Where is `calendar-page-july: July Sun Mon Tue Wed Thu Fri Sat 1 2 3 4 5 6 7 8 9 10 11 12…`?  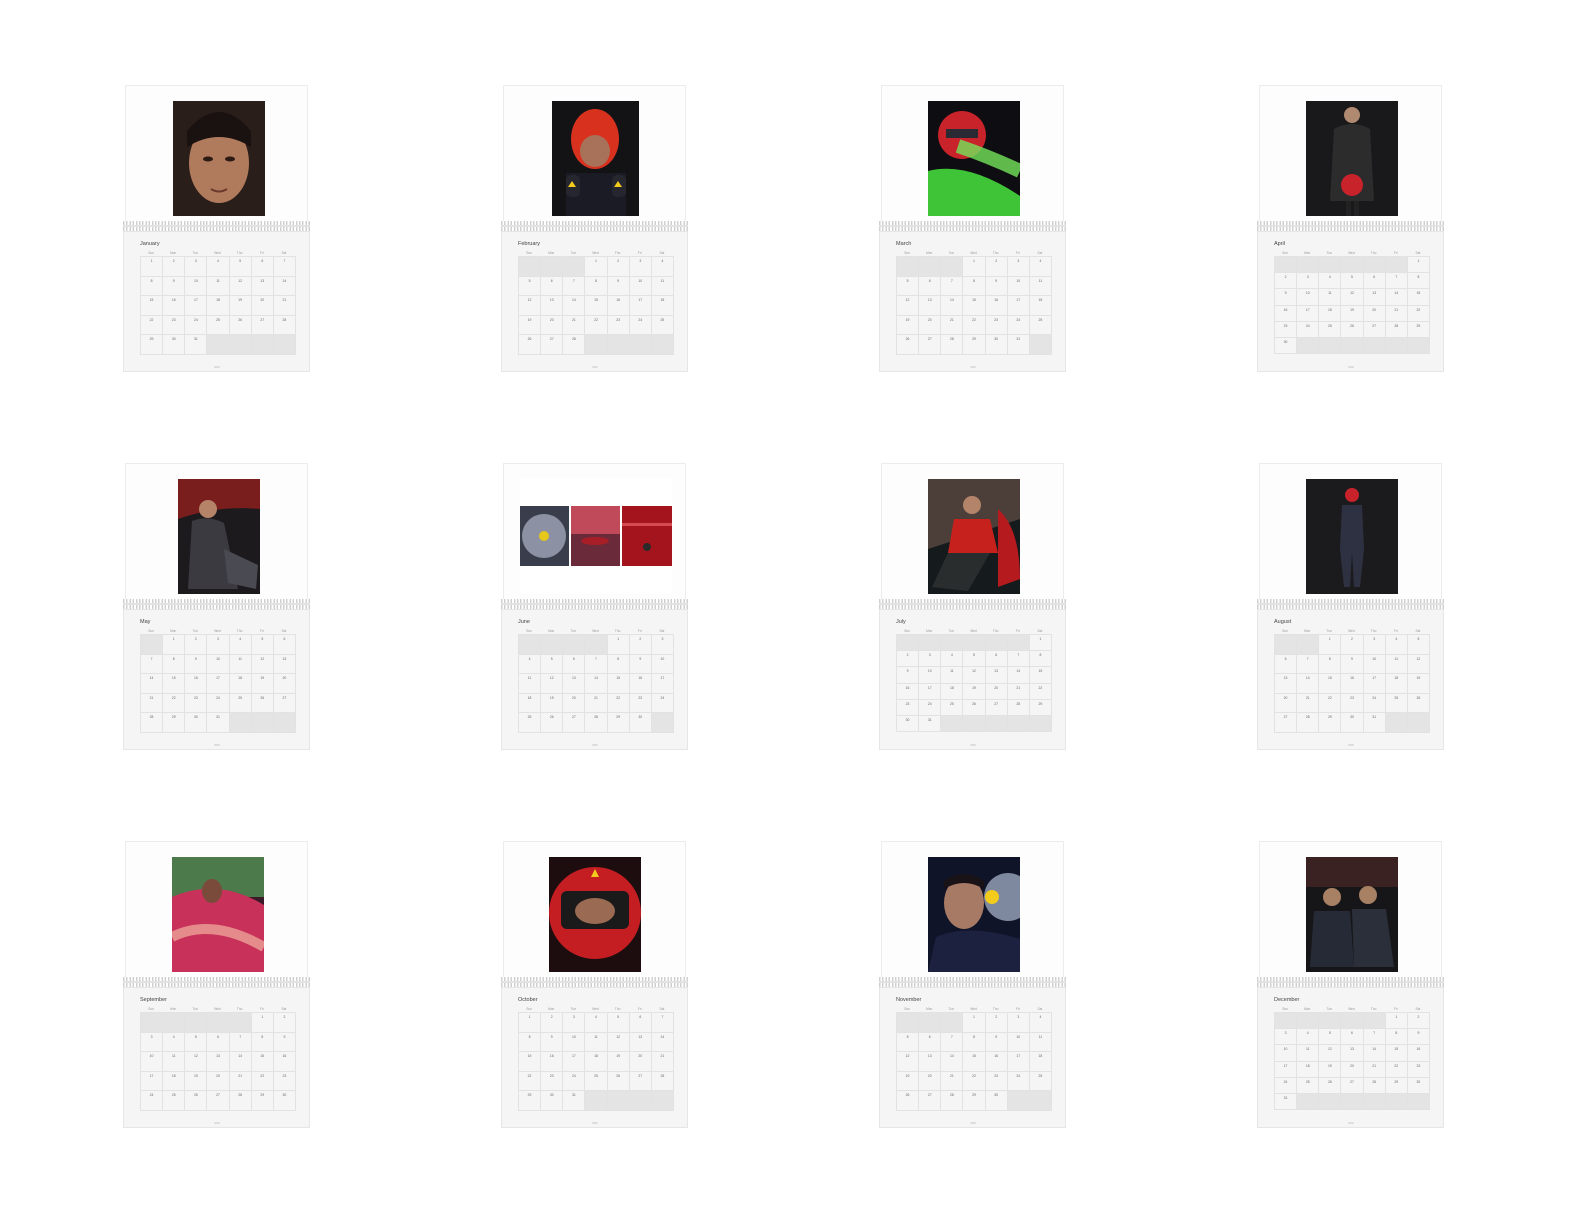
calendar-page-july: July Sun Mon Tue Wed Thu Fri Sat 1 2 3 4 5 6 7 8 9 10 11 12… is located at coordinates (972, 606).